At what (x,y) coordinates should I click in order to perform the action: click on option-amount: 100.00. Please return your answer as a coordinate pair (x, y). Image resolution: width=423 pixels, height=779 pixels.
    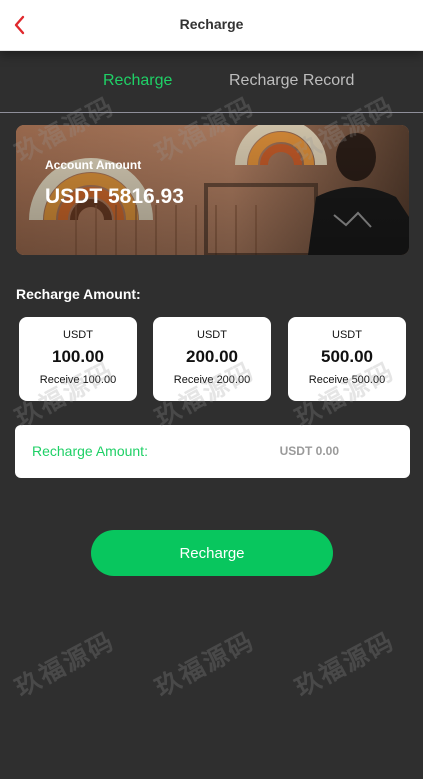
    Looking at the image, I should click on (78, 356).